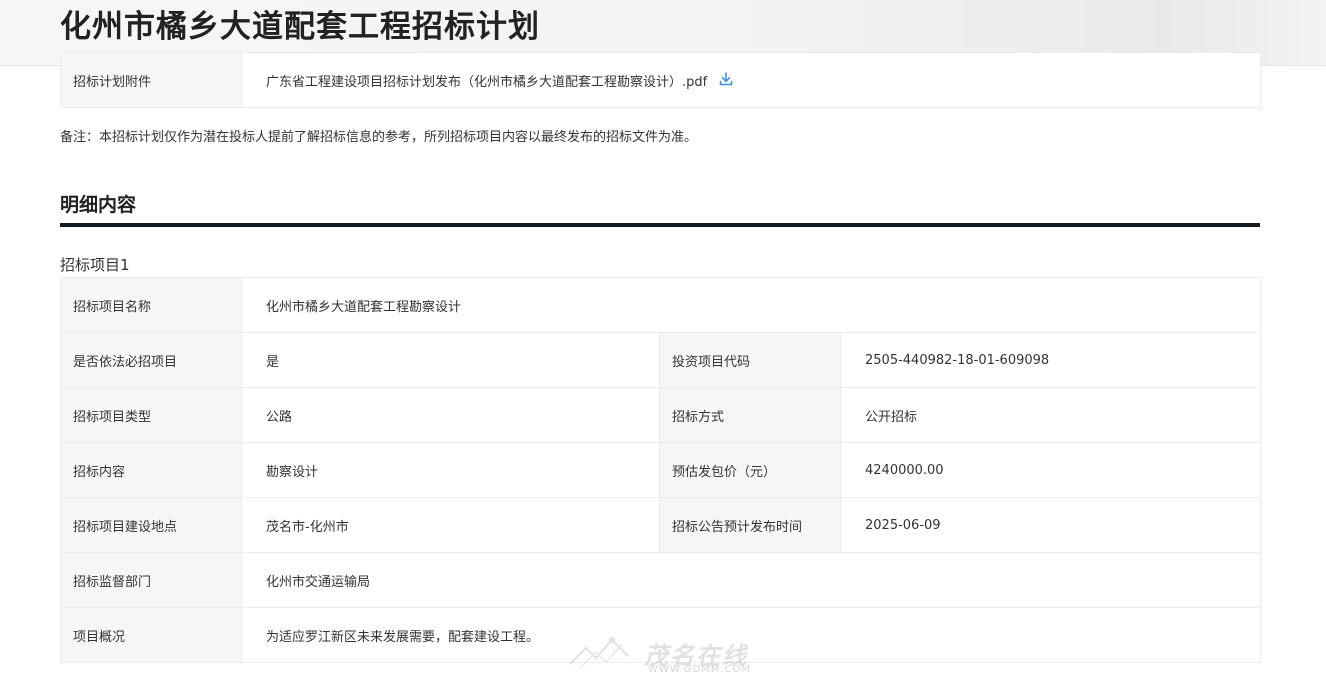 The image size is (1326, 682). Describe the element at coordinates (750, 525) in the screenshot. I see `publish-date-label: 招标公告预计发布时间` at that location.